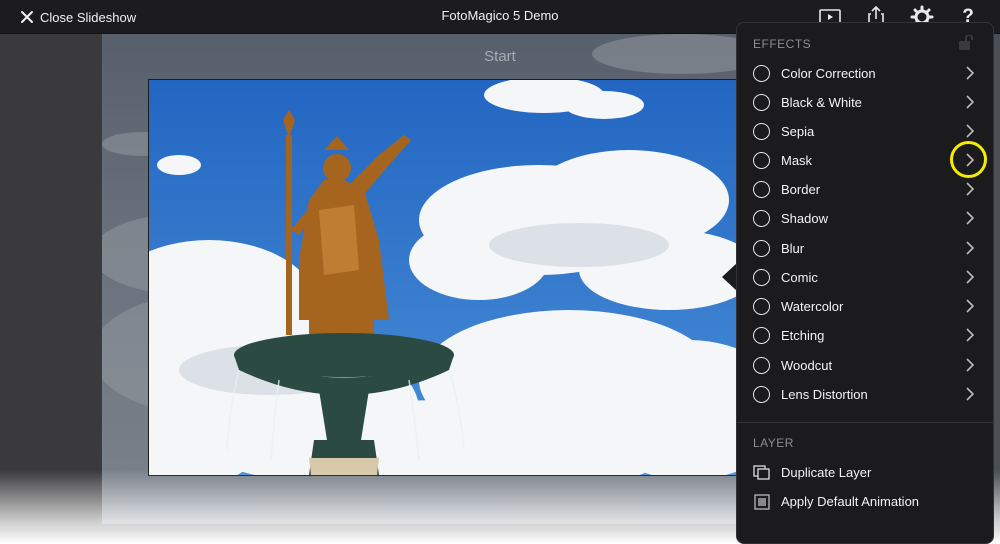  I want to click on effect-label: Color Correction, so click(828, 73).